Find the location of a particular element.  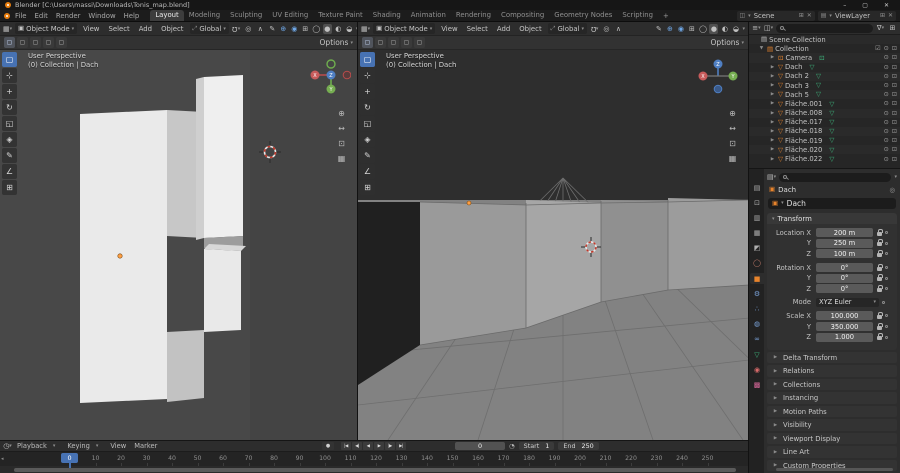

scale-tool: ◱ is located at coordinates (9, 123).